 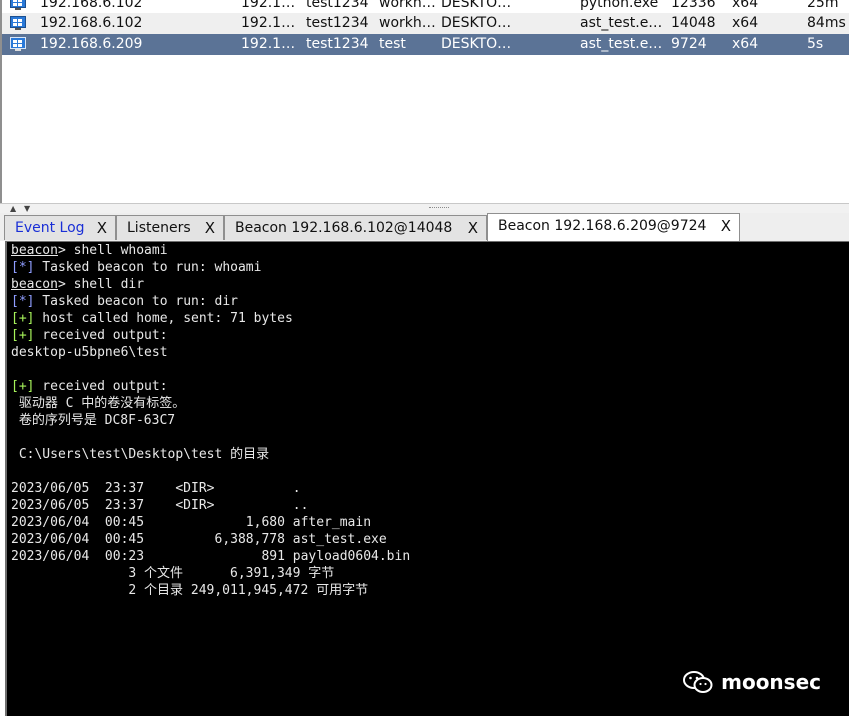 I want to click on external-ip: 192.168.6.209, so click(x=91, y=44).